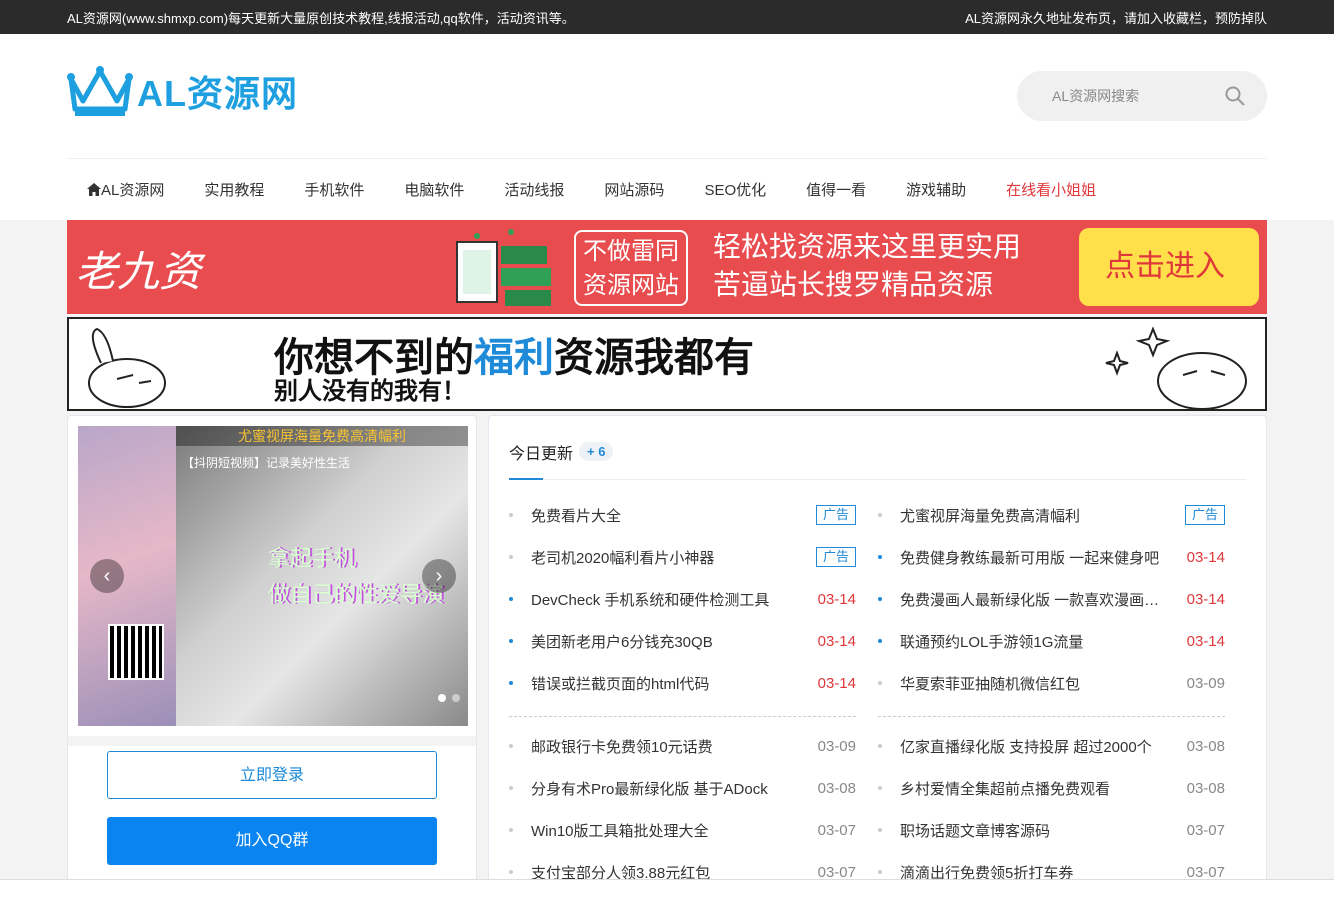 Image resolution: width=1334 pixels, height=897 pixels. Describe the element at coordinates (670, 557) in the screenshot. I see `list-item-title: 老司机2020幅利看片小神器` at that location.